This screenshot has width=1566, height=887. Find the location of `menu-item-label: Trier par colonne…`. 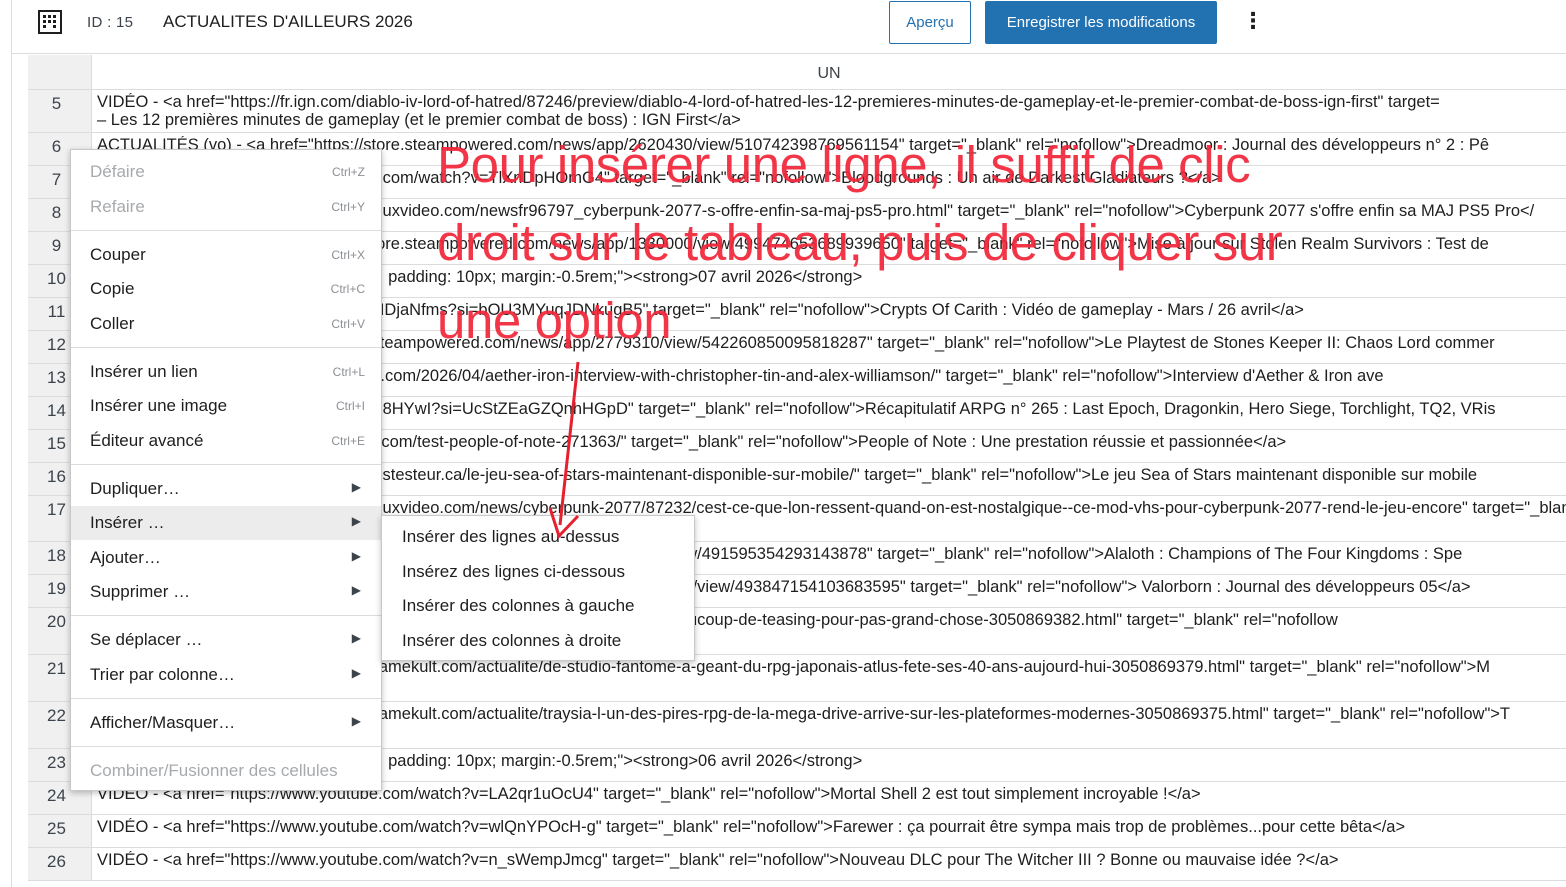

menu-item-label: Trier par colonne… is located at coordinates (162, 674).